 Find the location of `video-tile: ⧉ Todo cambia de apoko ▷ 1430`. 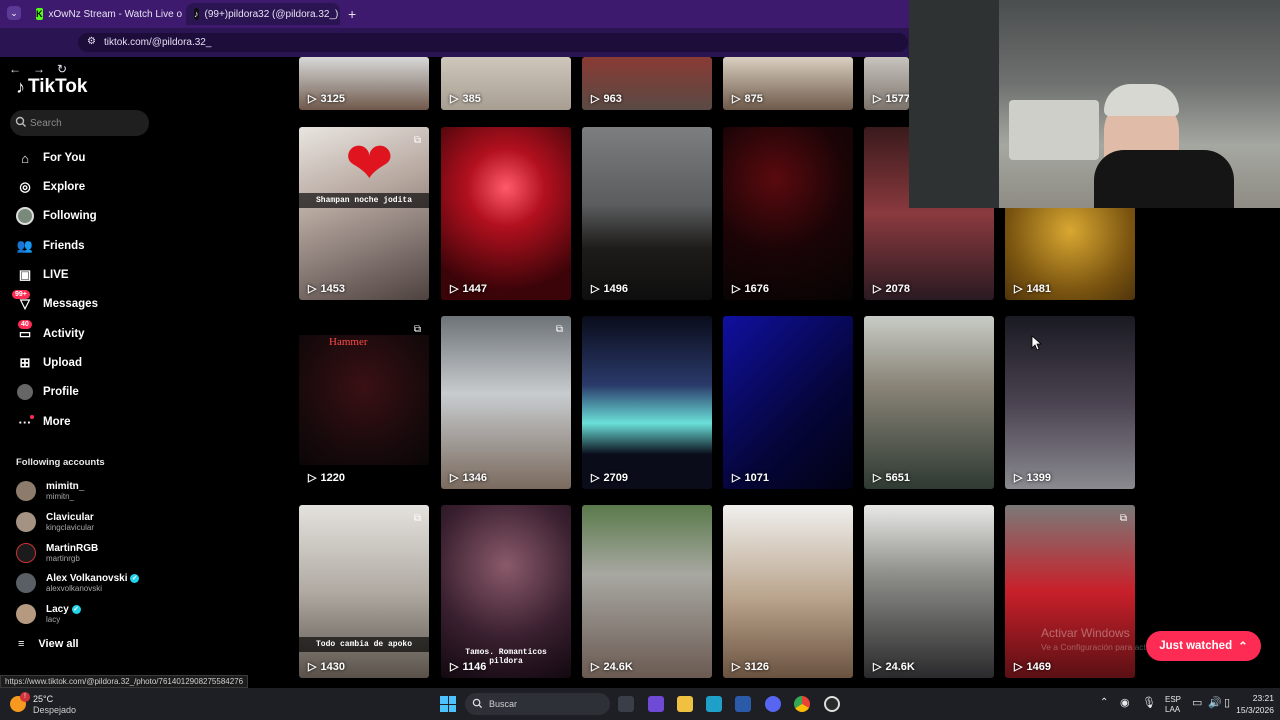

video-tile: ⧉ Todo cambia de apoko ▷ 1430 is located at coordinates (364, 591).